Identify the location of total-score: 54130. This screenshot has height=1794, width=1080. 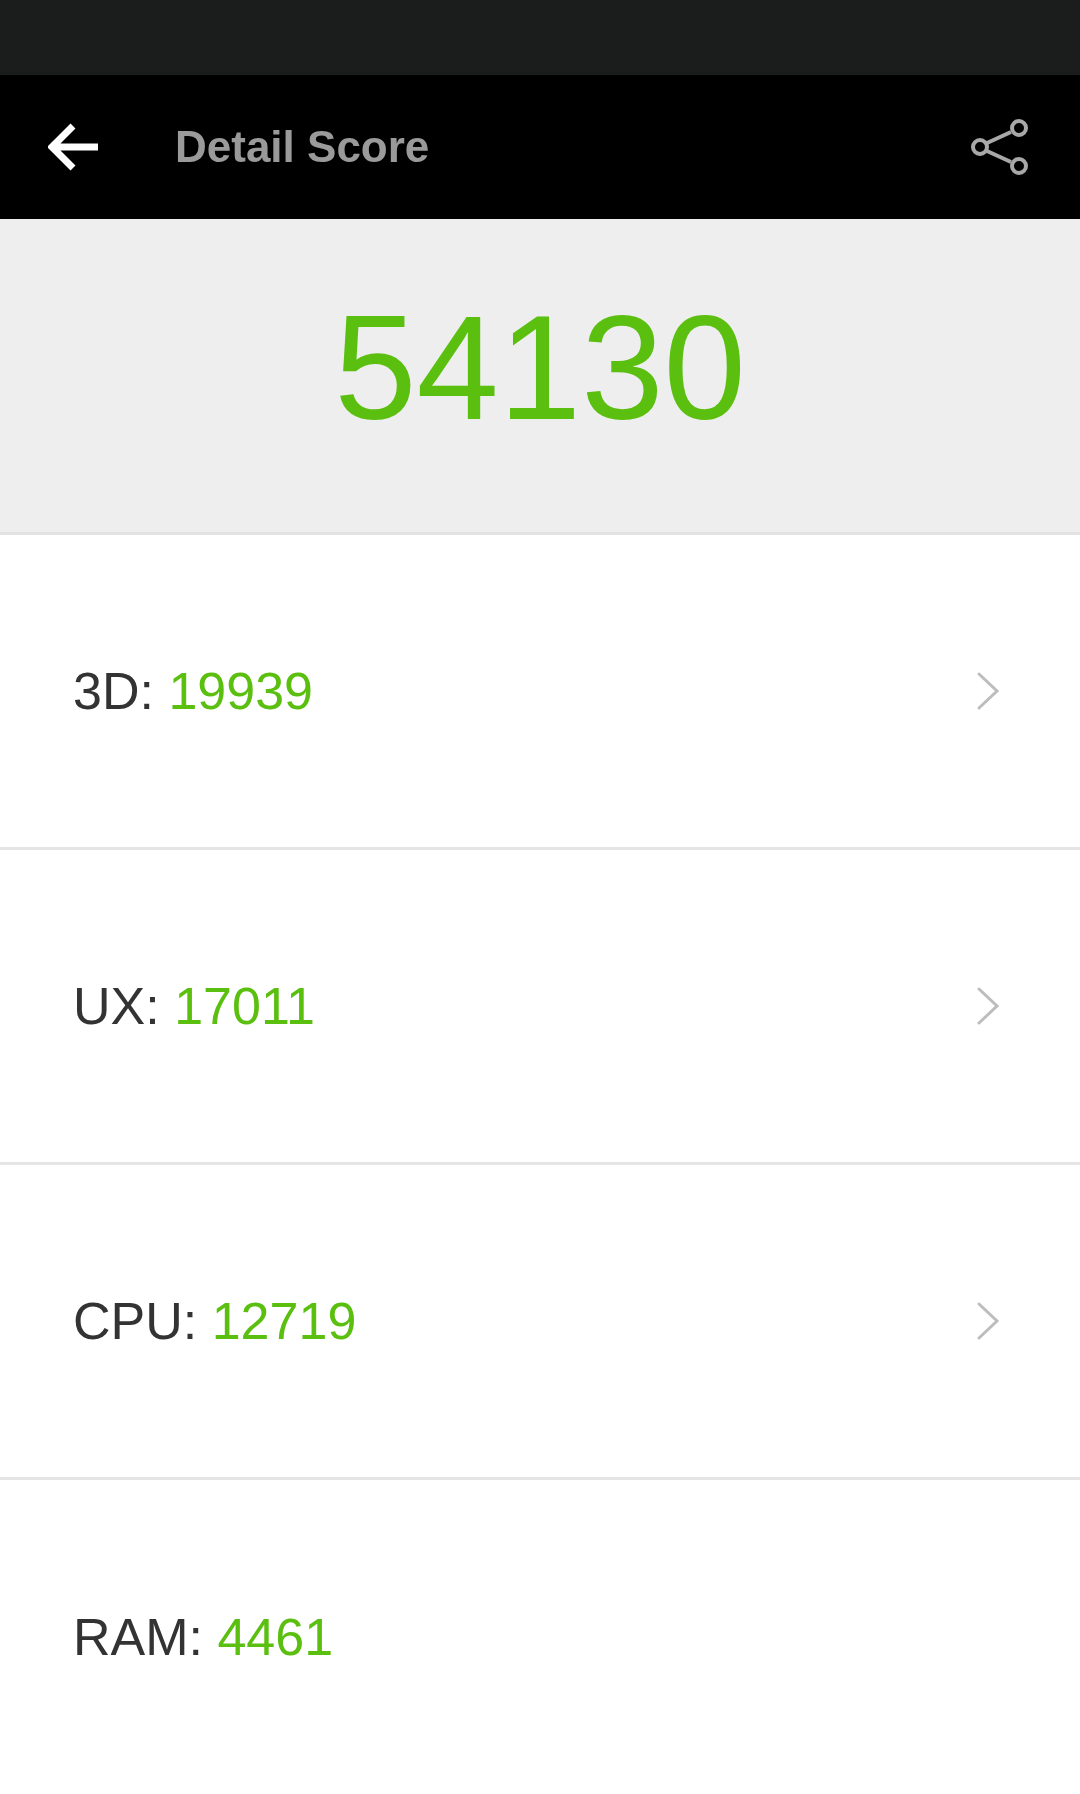
(540, 367).